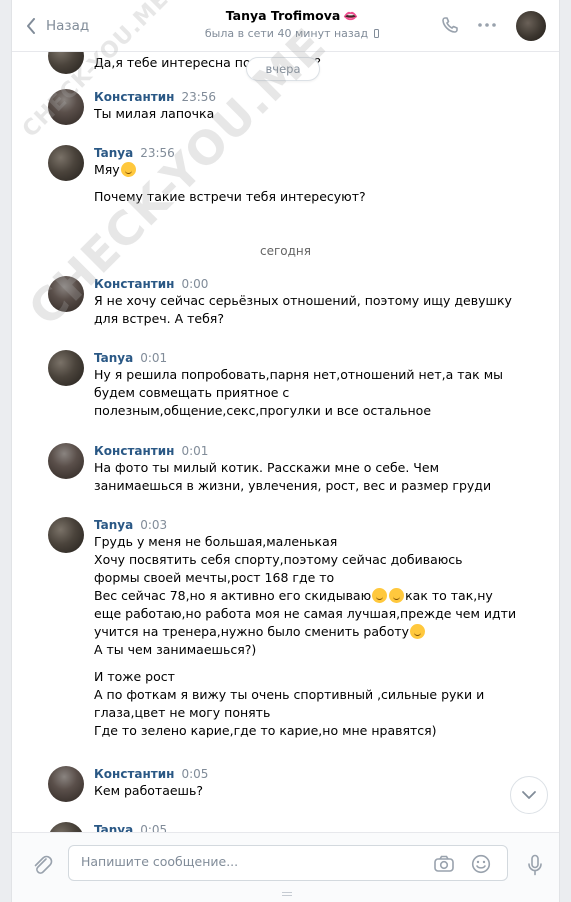  I want to click on contact-name: Tanya Trofimova, so click(283, 15).